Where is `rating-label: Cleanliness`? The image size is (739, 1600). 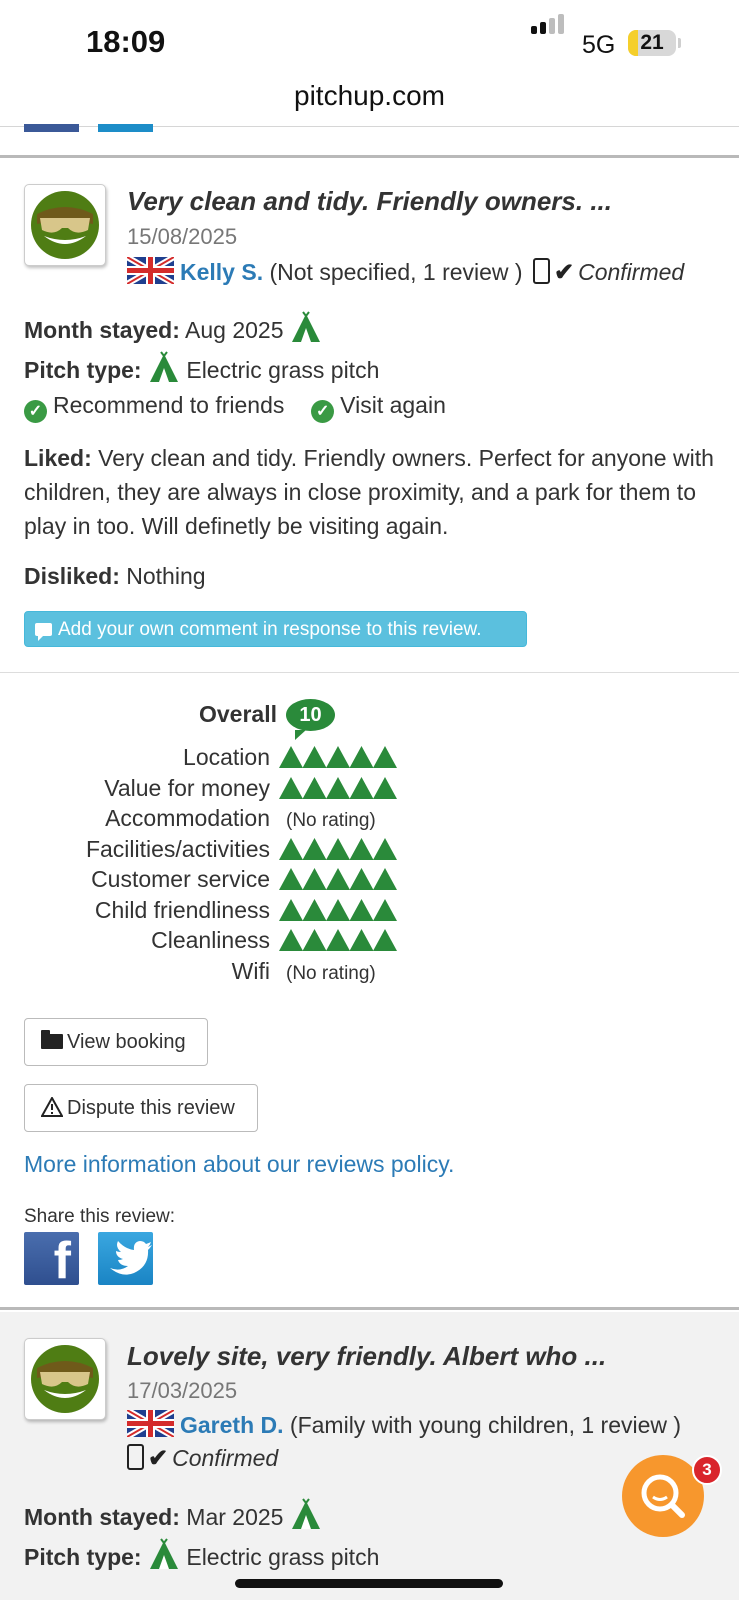 rating-label: Cleanliness is located at coordinates (210, 940).